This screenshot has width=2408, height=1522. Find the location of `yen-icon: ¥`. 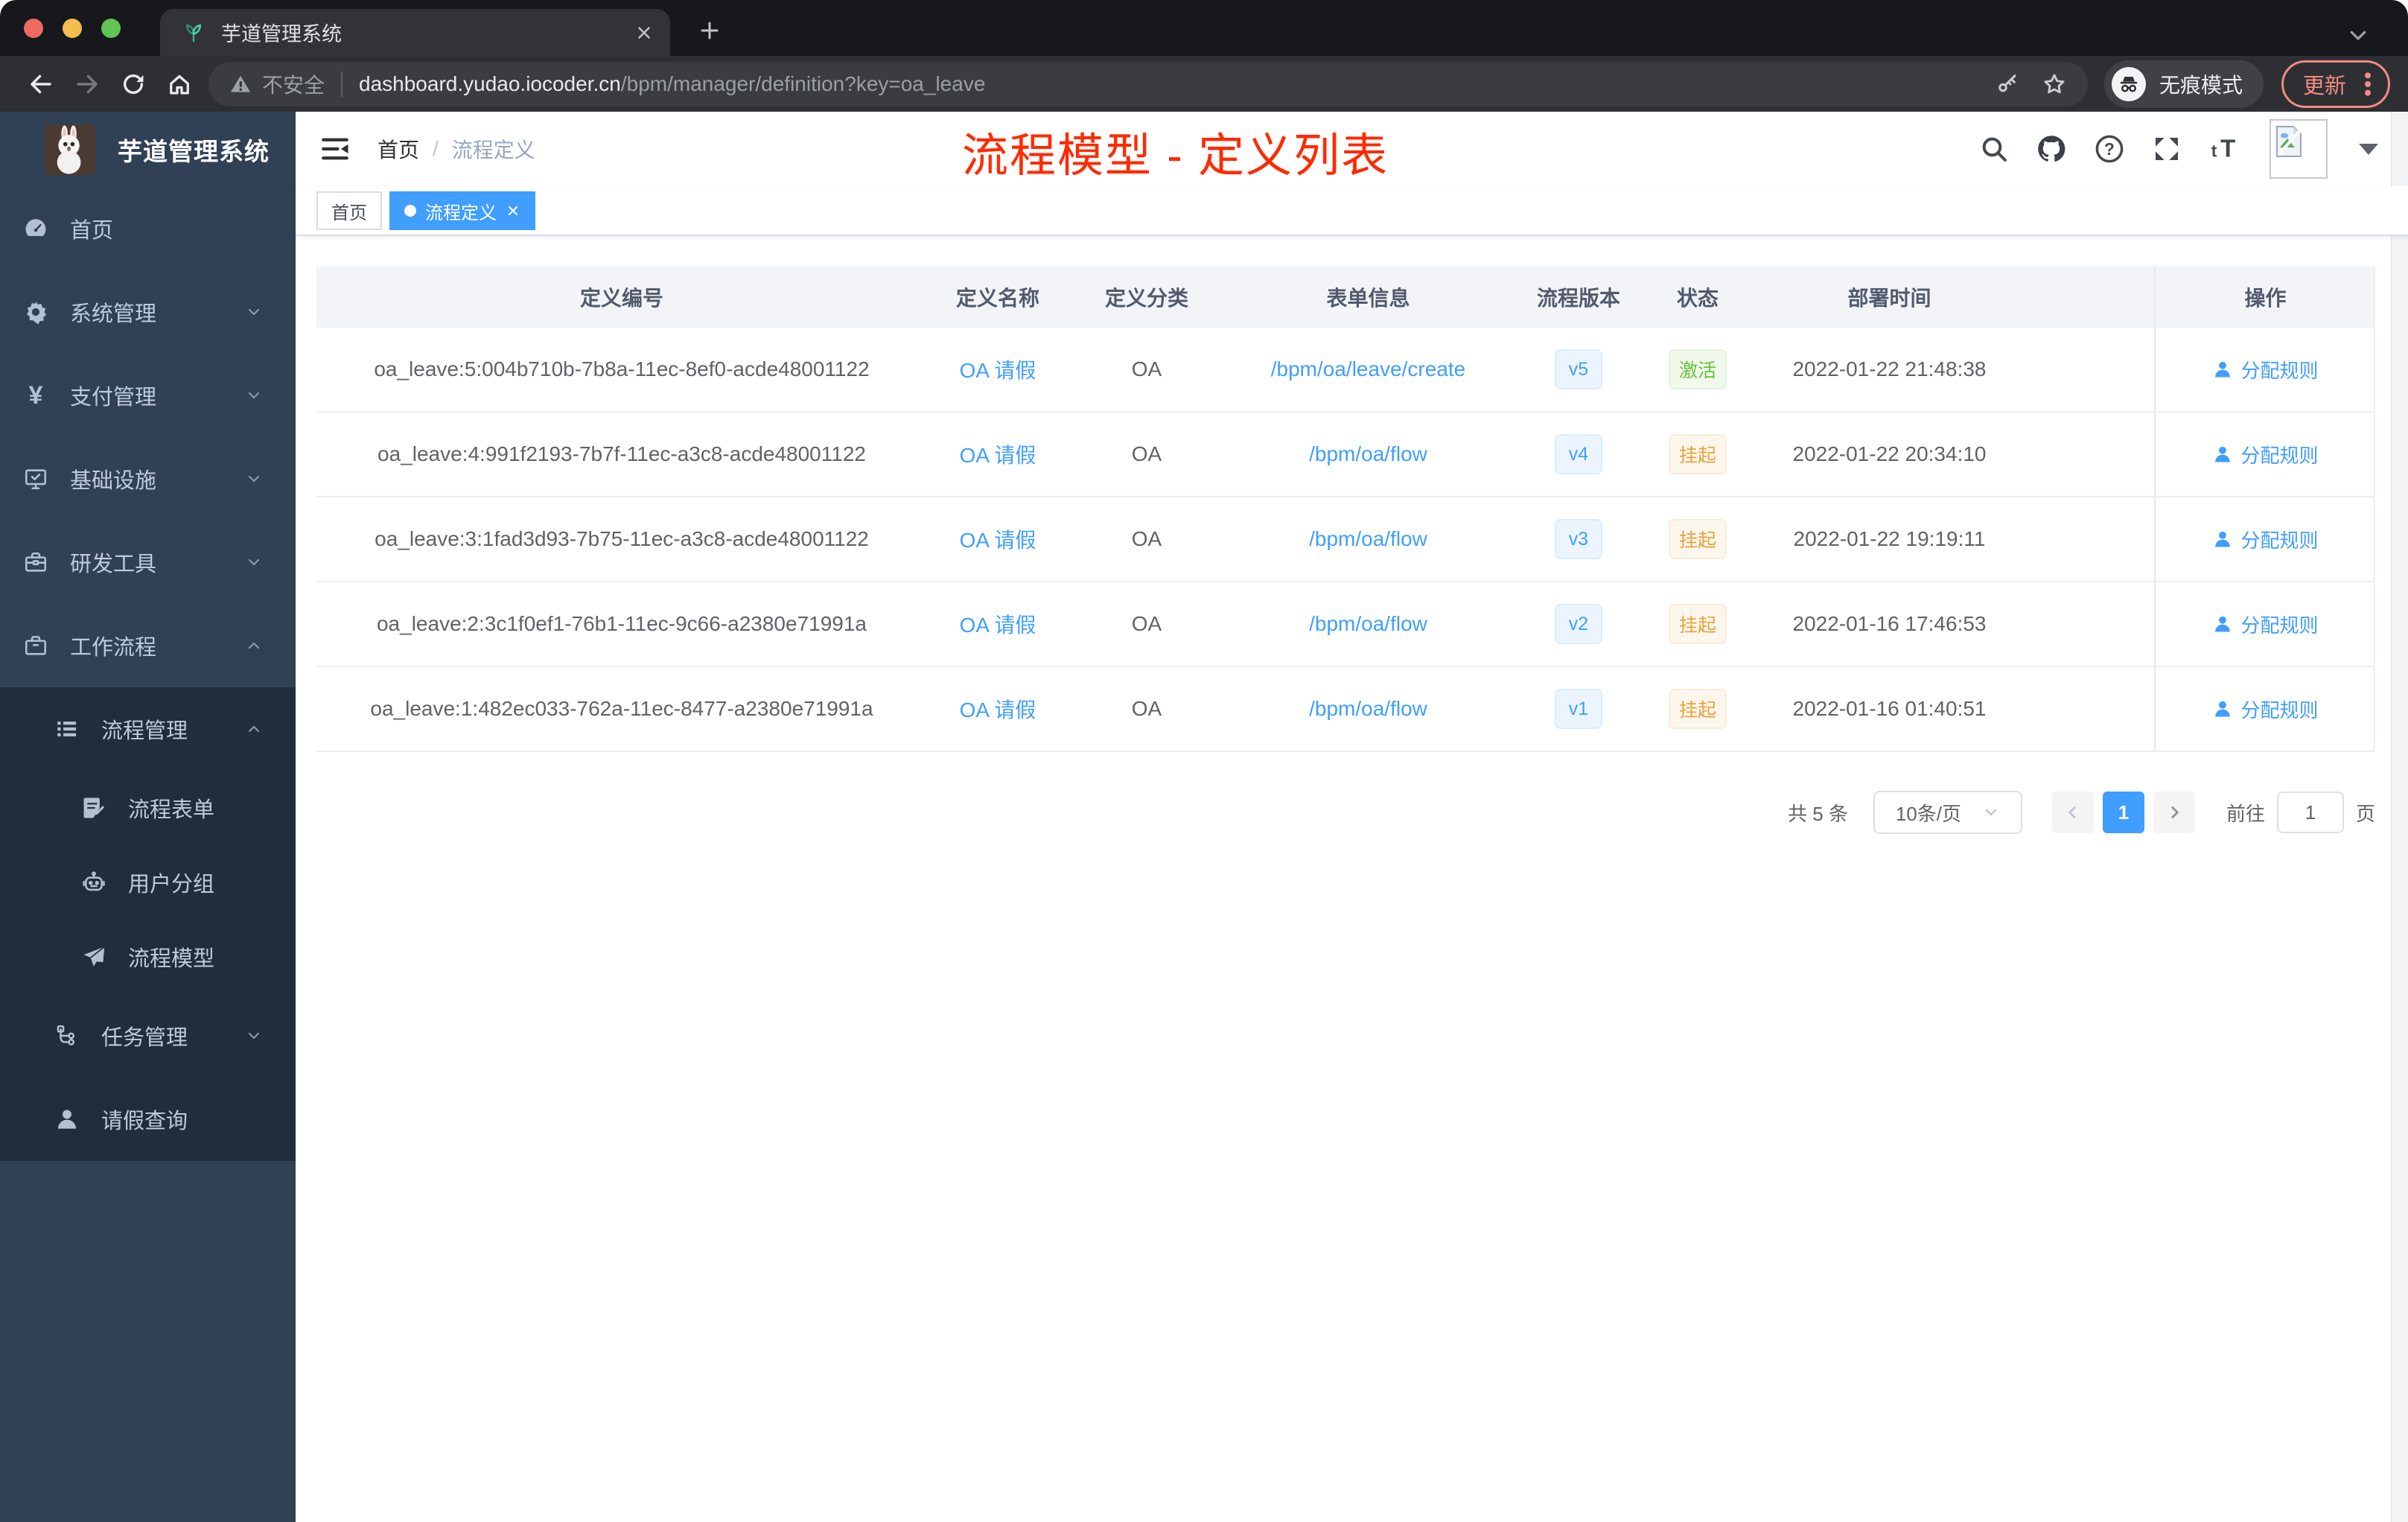

yen-icon: ¥ is located at coordinates (35, 395).